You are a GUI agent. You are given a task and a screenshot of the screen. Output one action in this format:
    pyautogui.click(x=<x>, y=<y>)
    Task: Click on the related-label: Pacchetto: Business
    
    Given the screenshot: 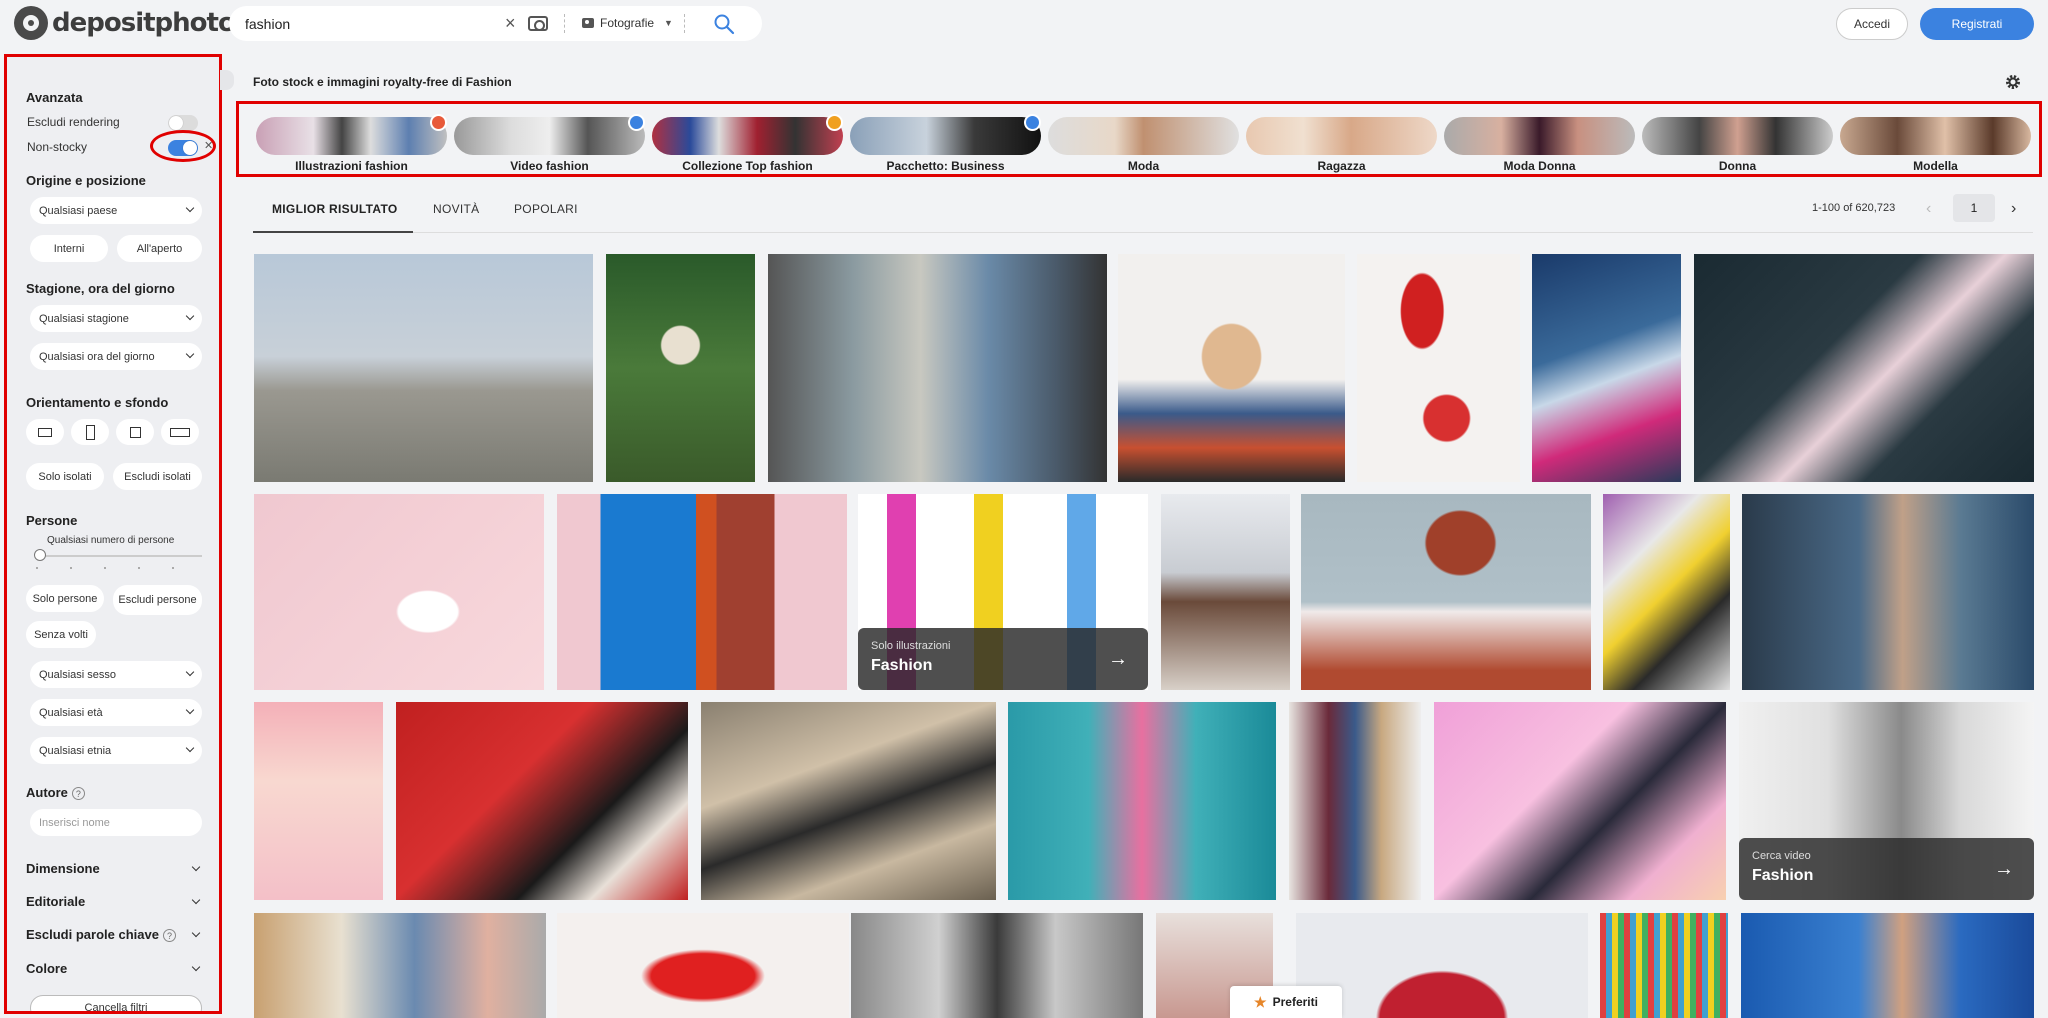 What is the action you would take?
    pyautogui.click(x=945, y=166)
    